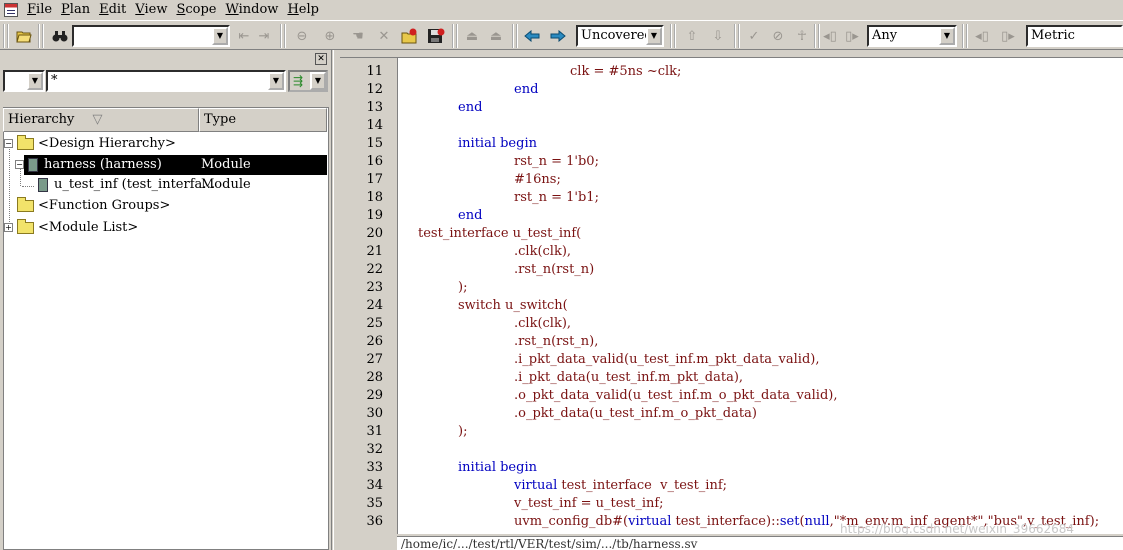 The height and width of the screenshot is (550, 1123). What do you see at coordinates (817, 521) in the screenshot?
I see `code-keyword: null` at bounding box center [817, 521].